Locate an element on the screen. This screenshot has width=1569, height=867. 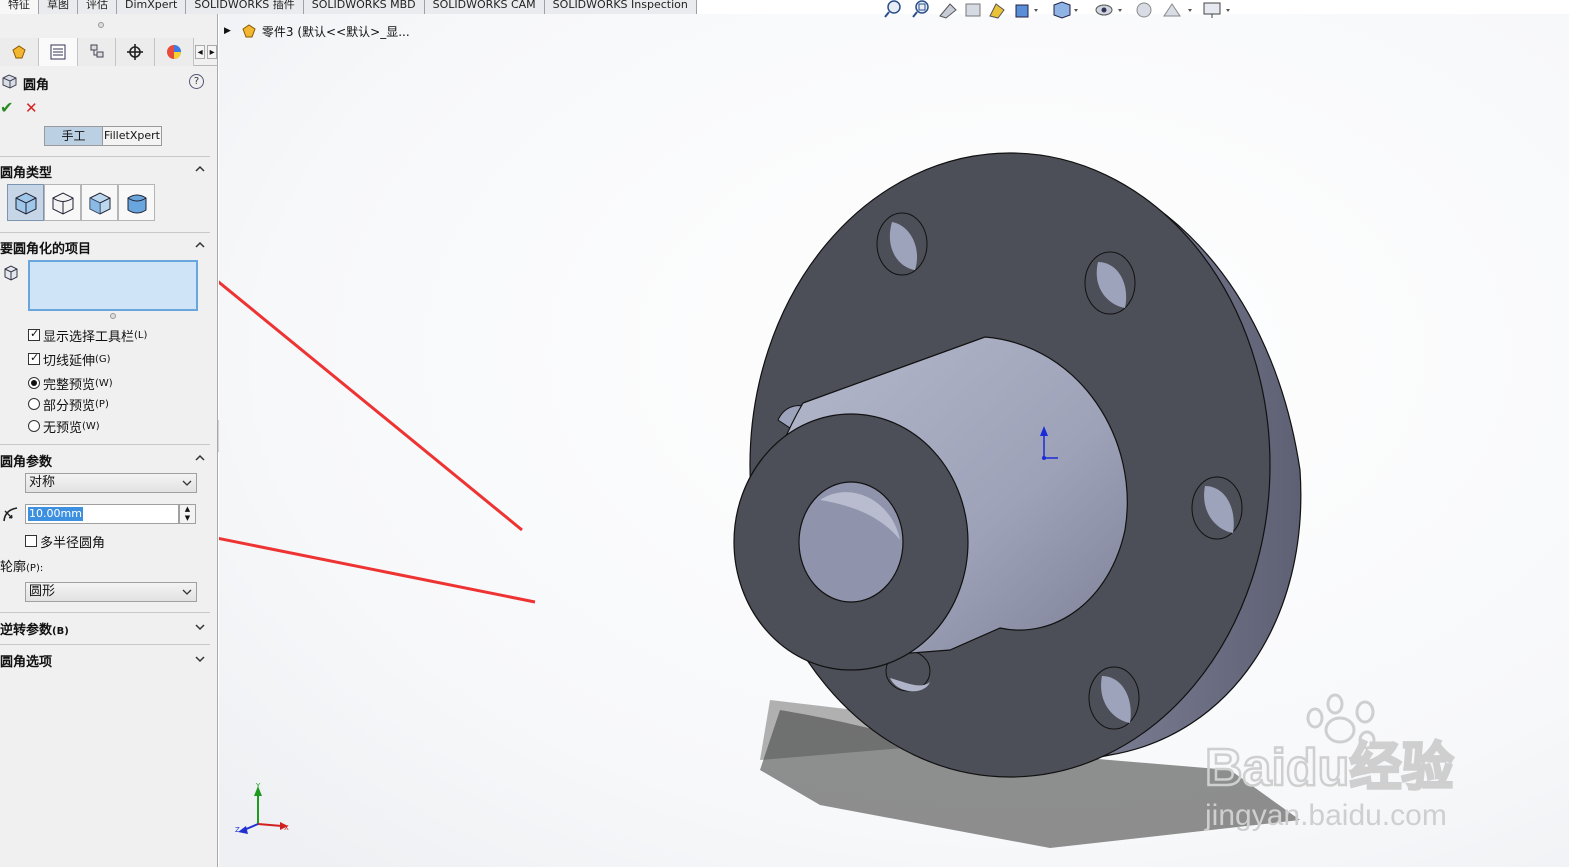
selection-box-resize-grip is located at coordinates (113, 316).